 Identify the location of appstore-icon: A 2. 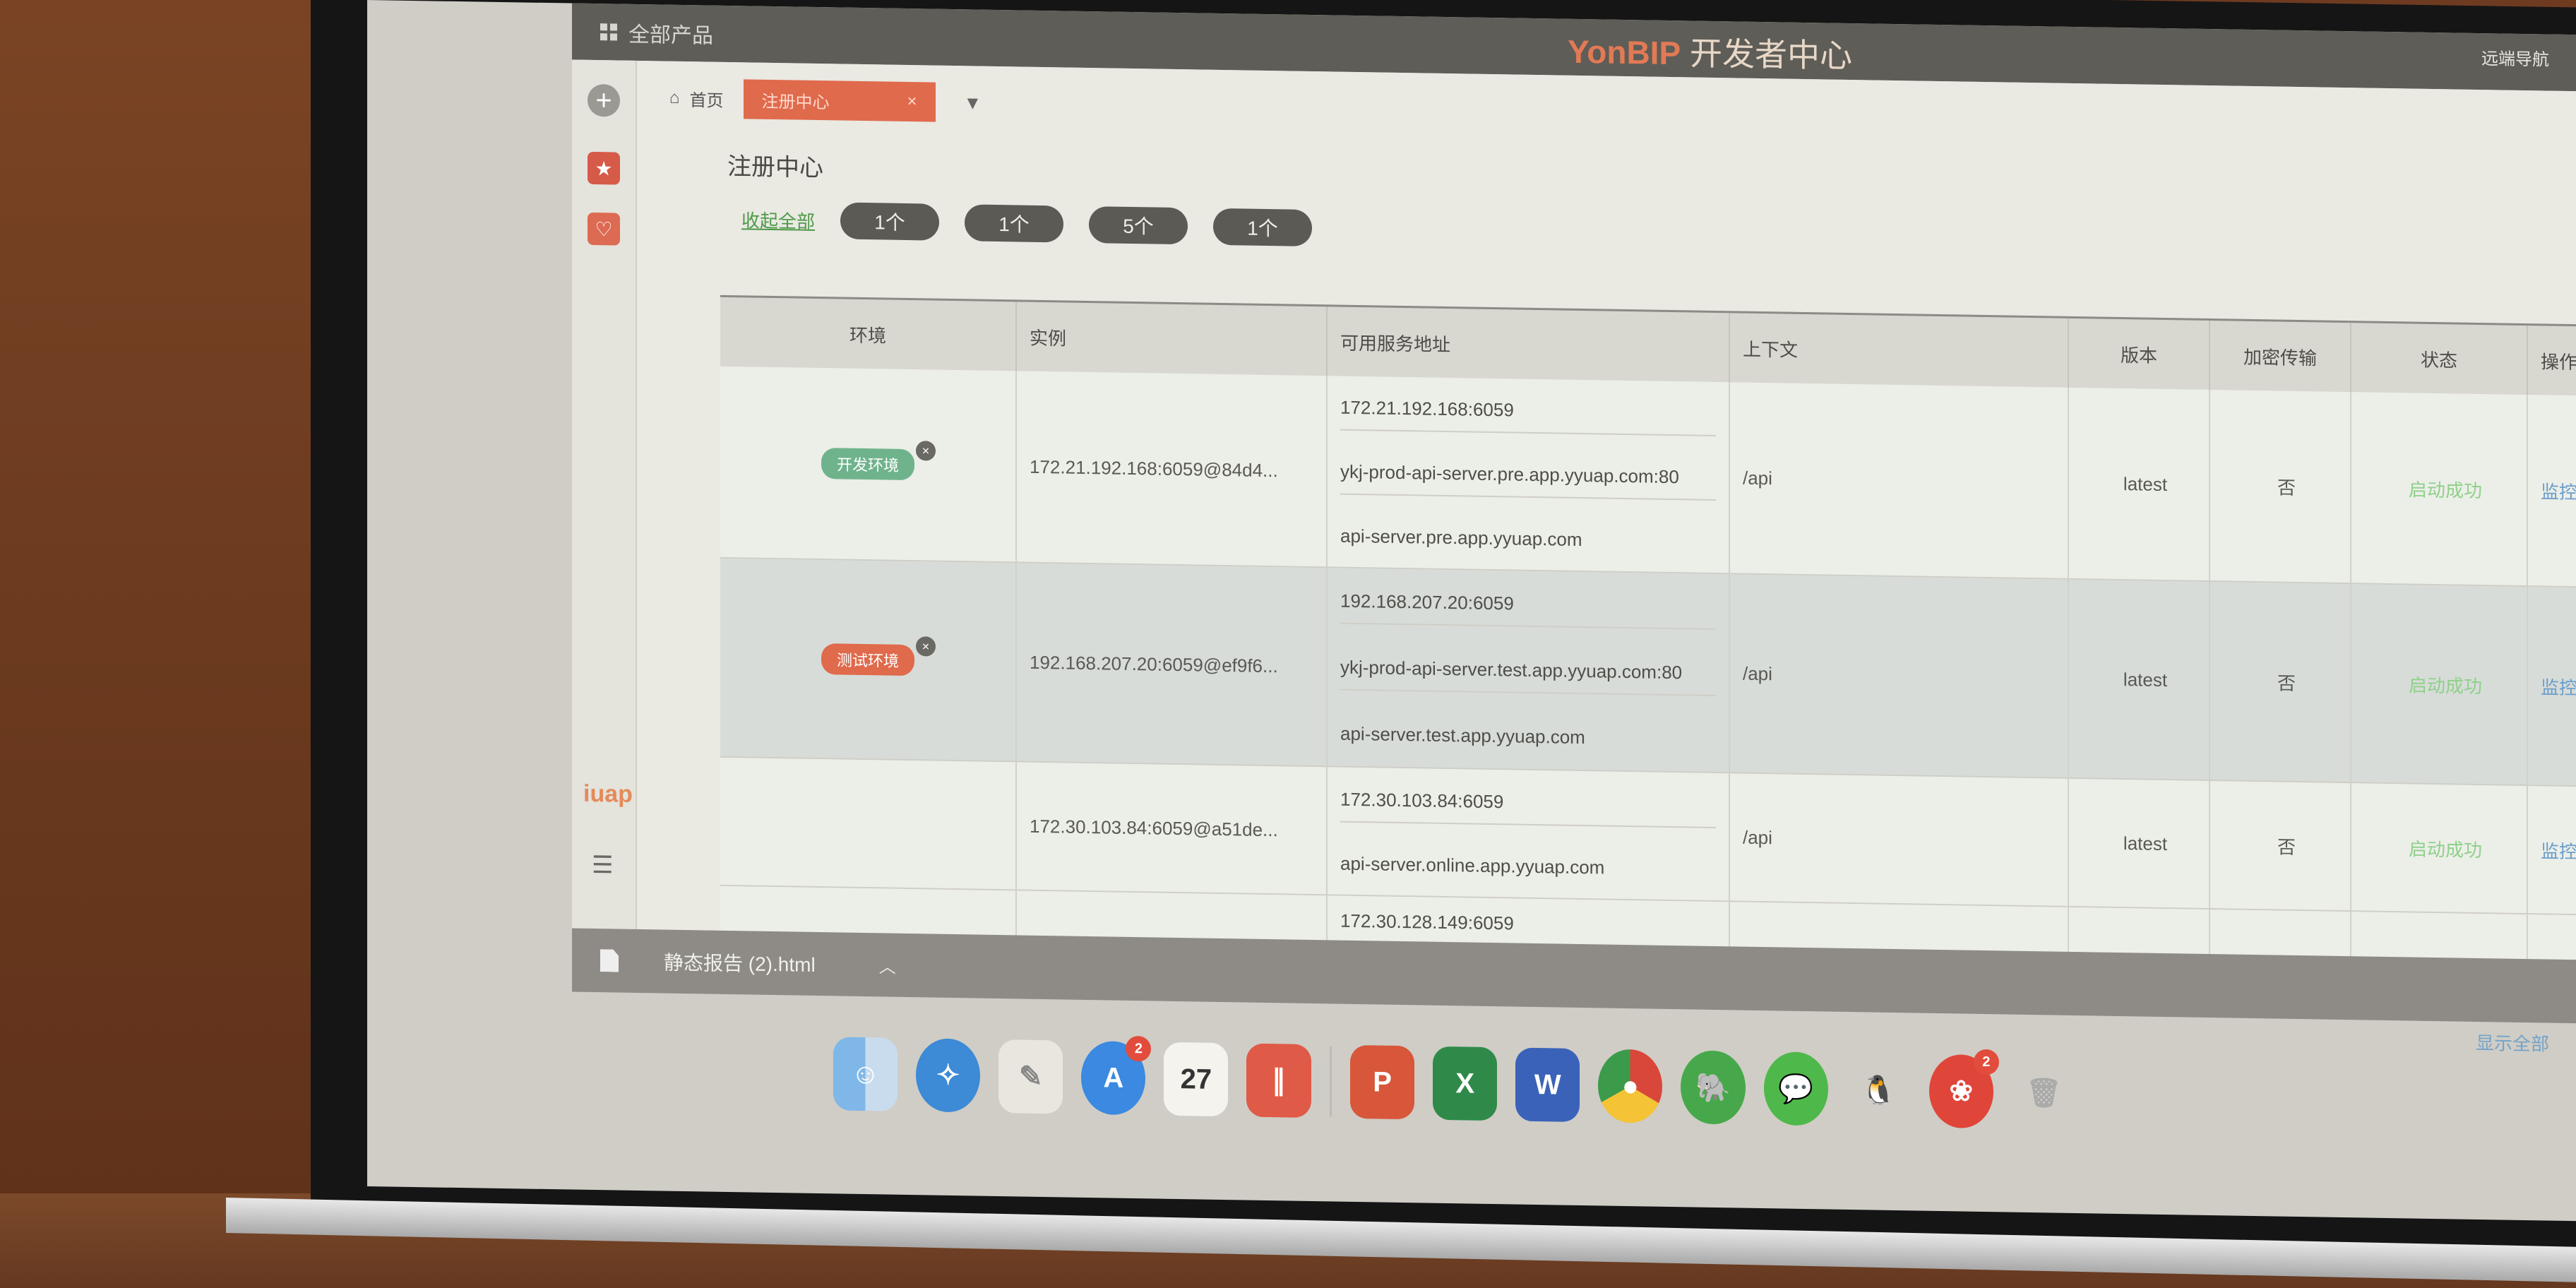
(1116, 1075).